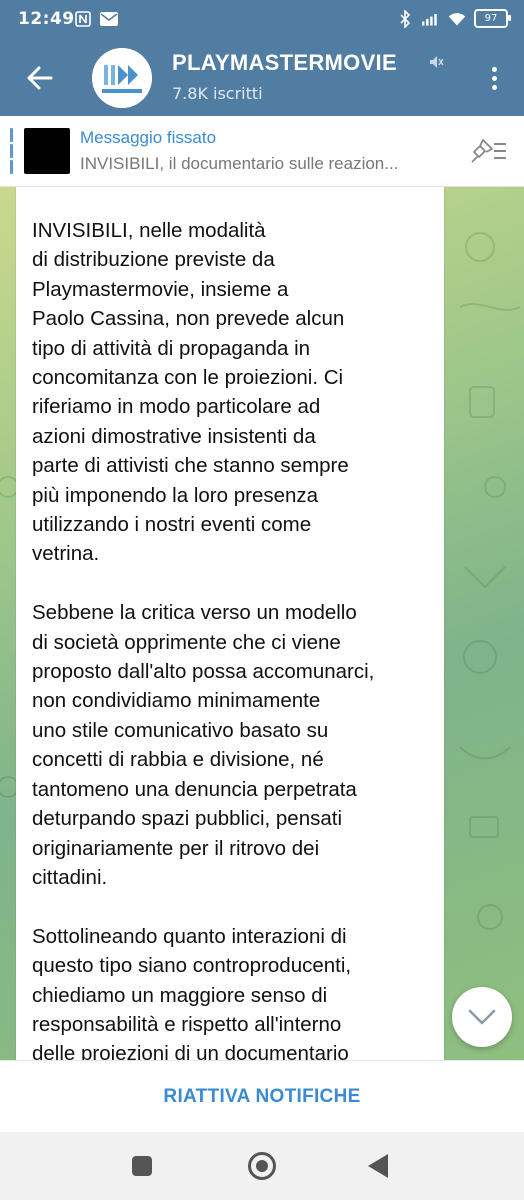 The image size is (524, 1200). What do you see at coordinates (492, 18) in the screenshot?
I see `battery-icon: 97` at bounding box center [492, 18].